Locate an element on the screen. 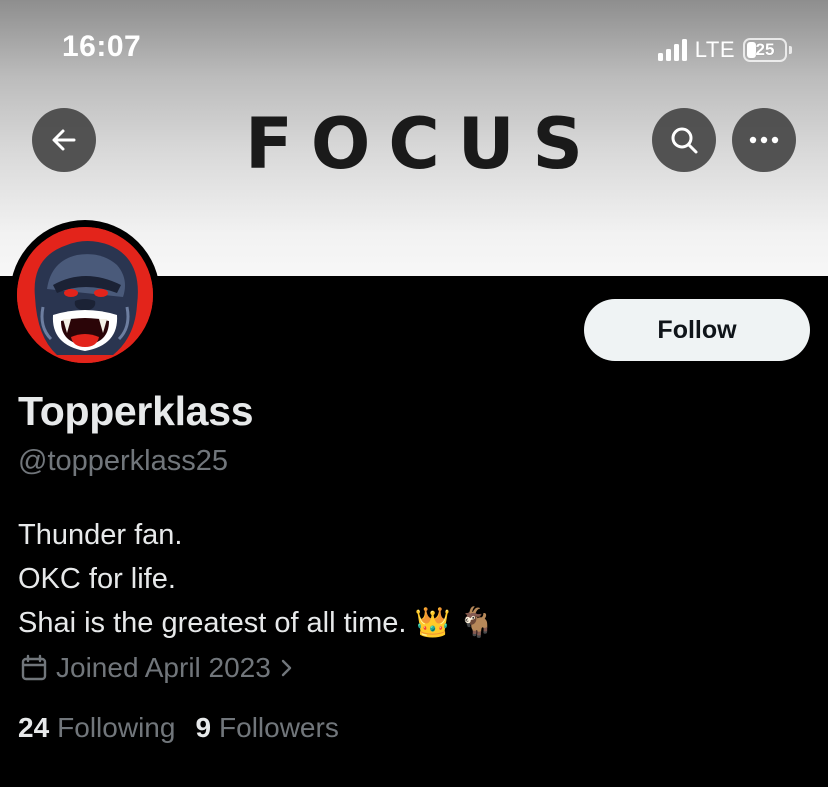  gorilla-face-icon is located at coordinates (85, 295).